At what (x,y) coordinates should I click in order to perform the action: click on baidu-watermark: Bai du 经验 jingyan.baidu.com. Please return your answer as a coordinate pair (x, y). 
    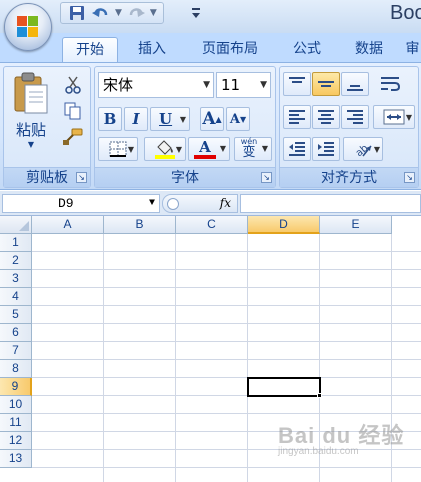
    Looking at the image, I should click on (341, 437).